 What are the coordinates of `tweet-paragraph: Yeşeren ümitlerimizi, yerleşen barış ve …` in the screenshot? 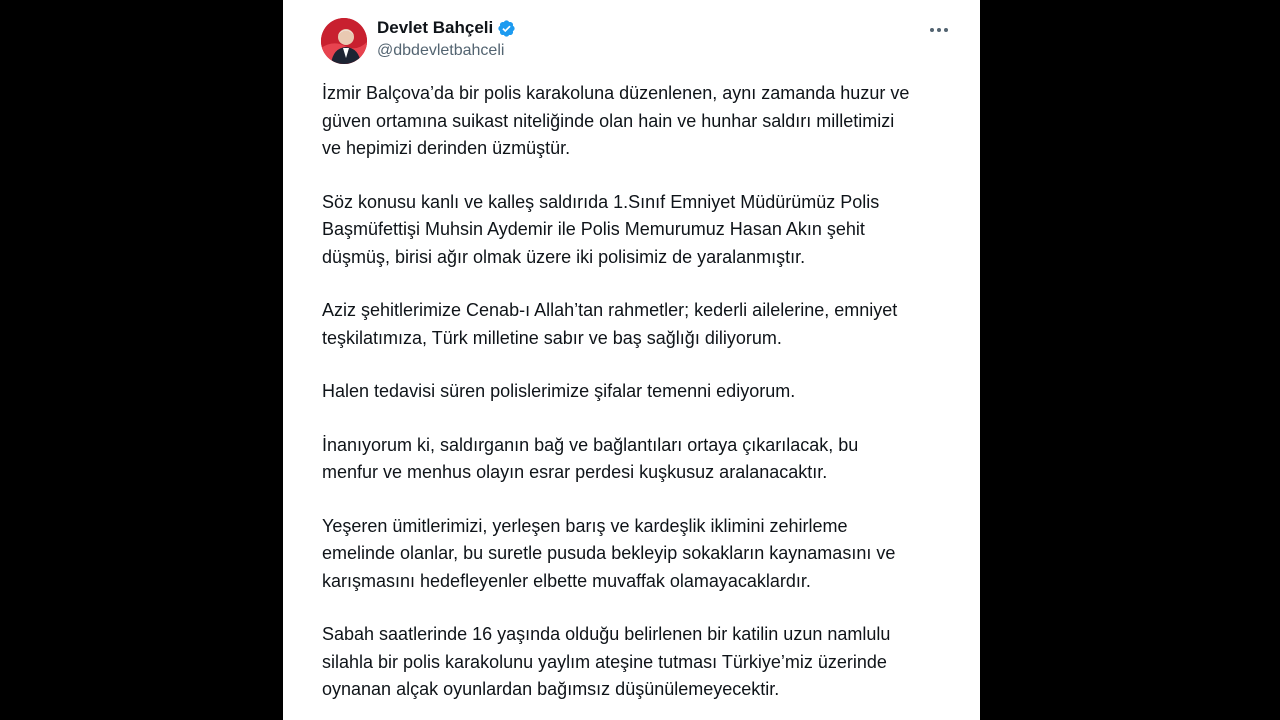 It's located at (609, 553).